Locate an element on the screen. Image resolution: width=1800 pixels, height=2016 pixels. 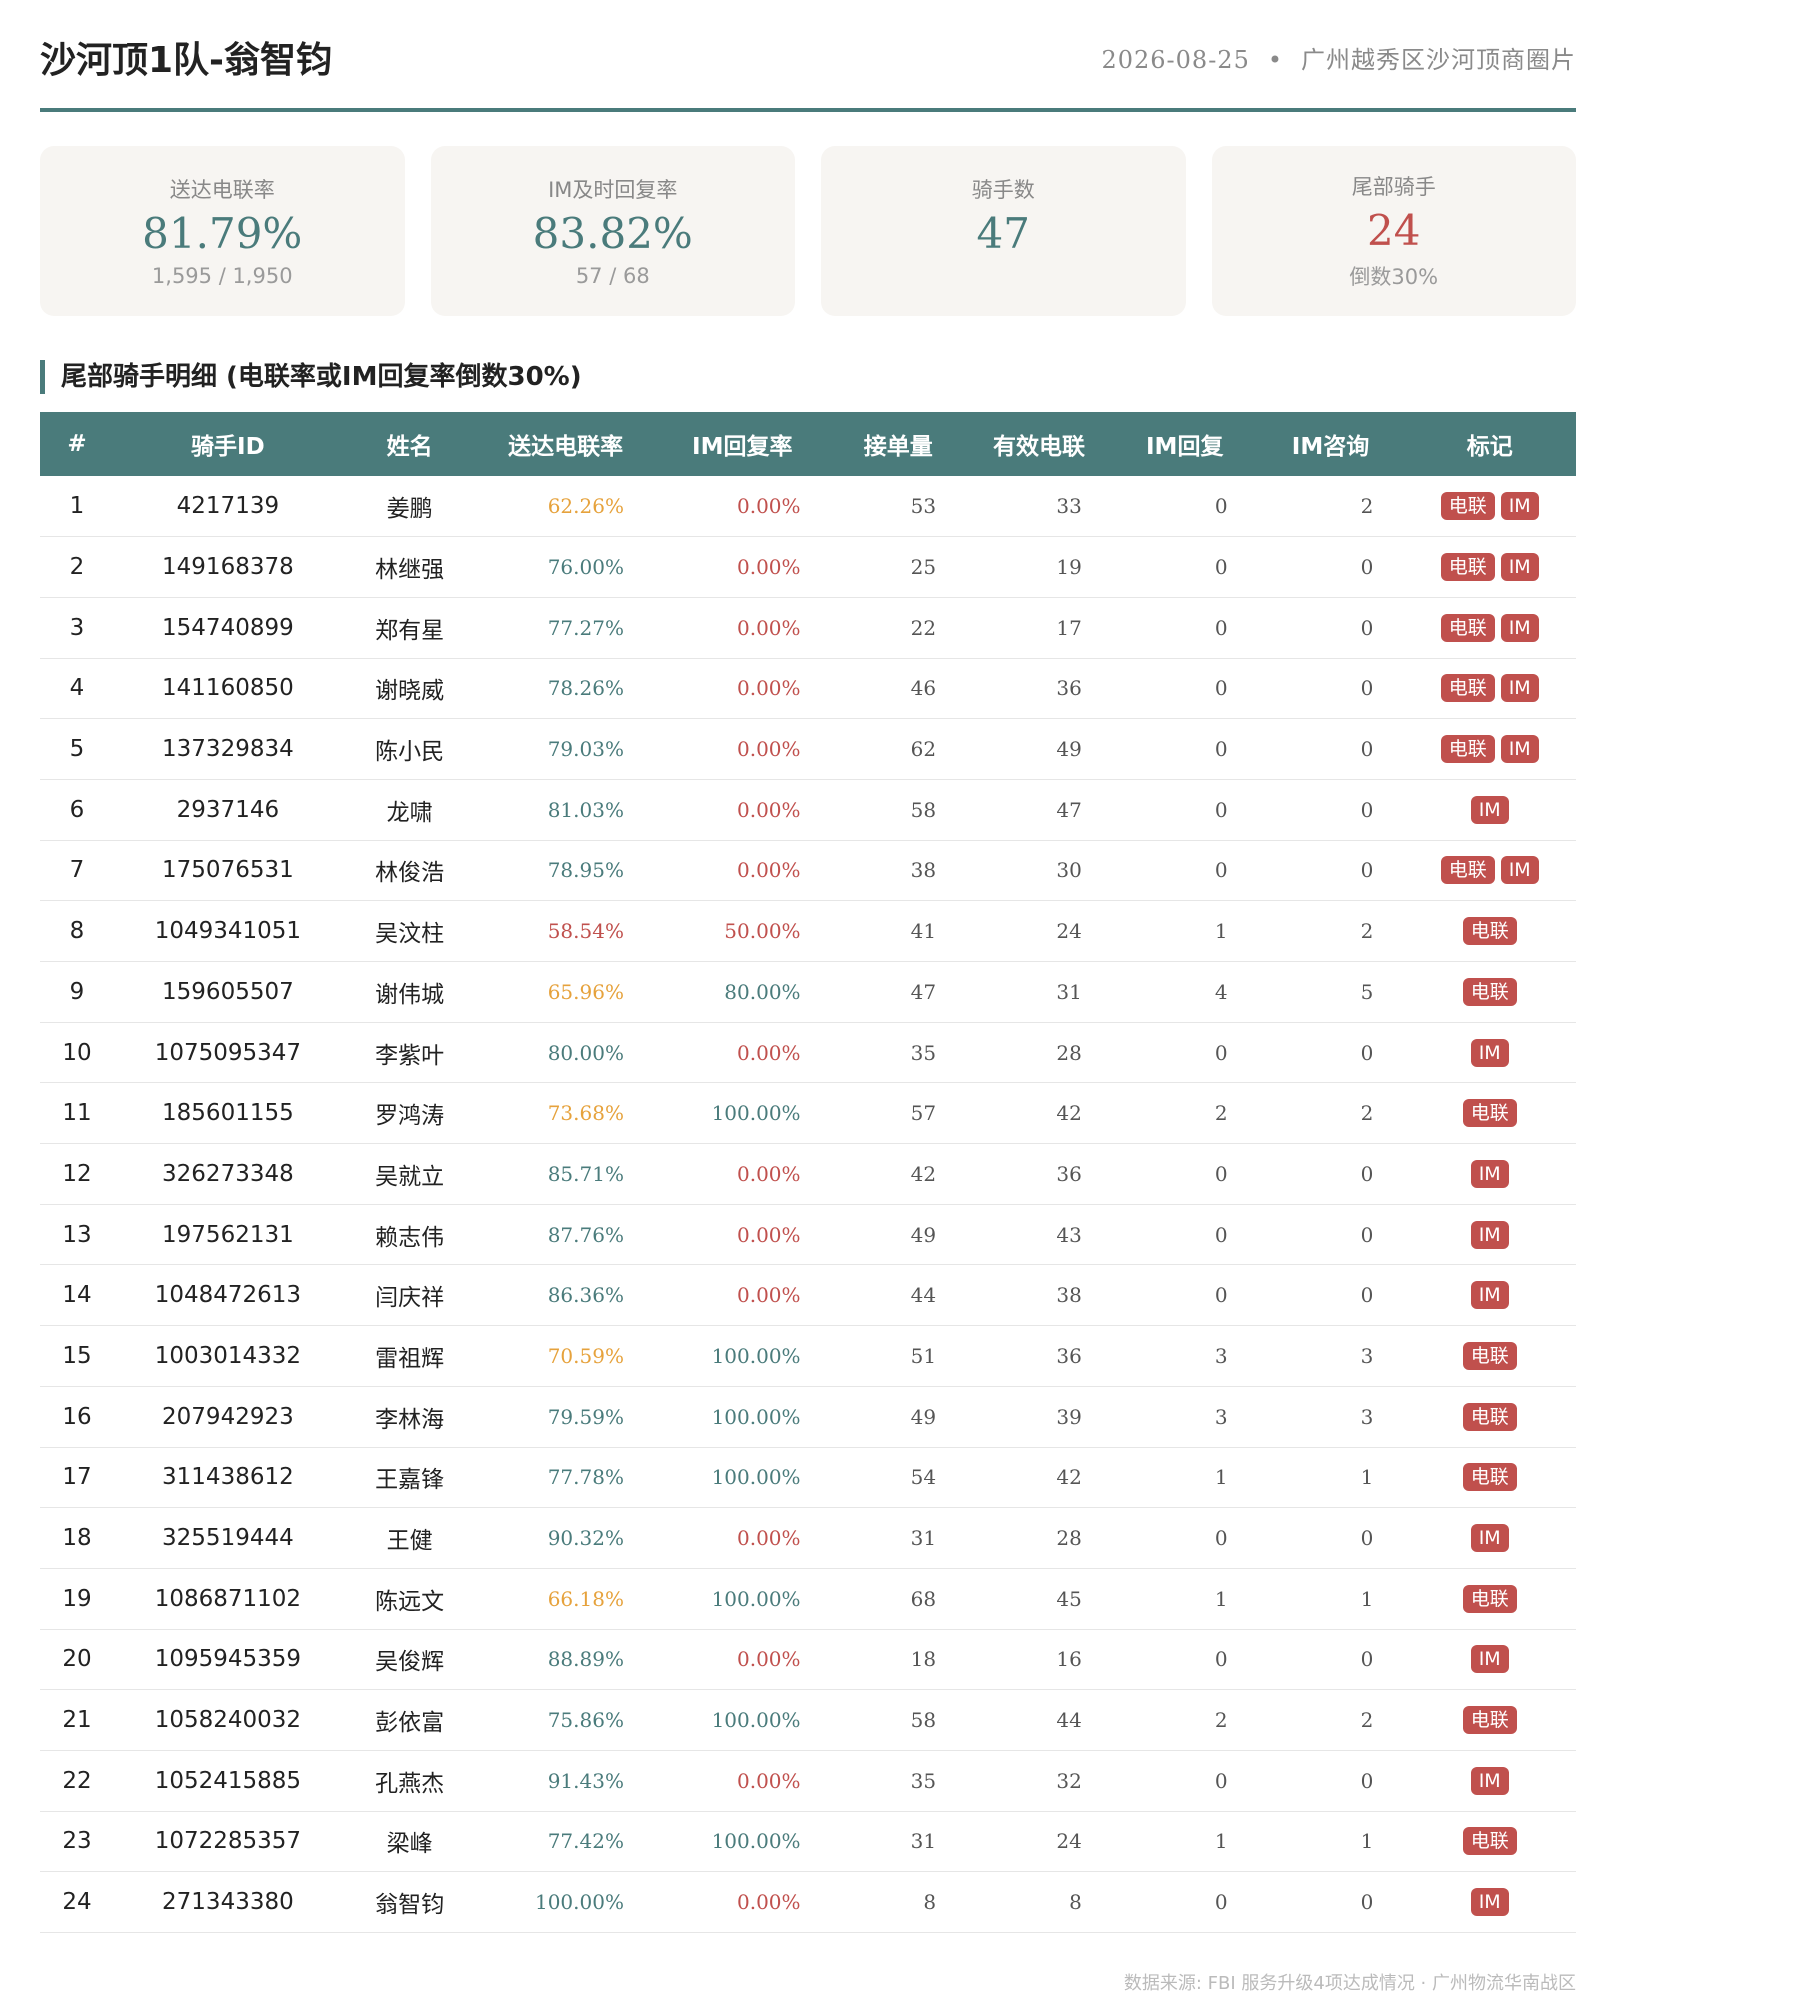
cell-rider-id: 149168378 is located at coordinates (228, 567).